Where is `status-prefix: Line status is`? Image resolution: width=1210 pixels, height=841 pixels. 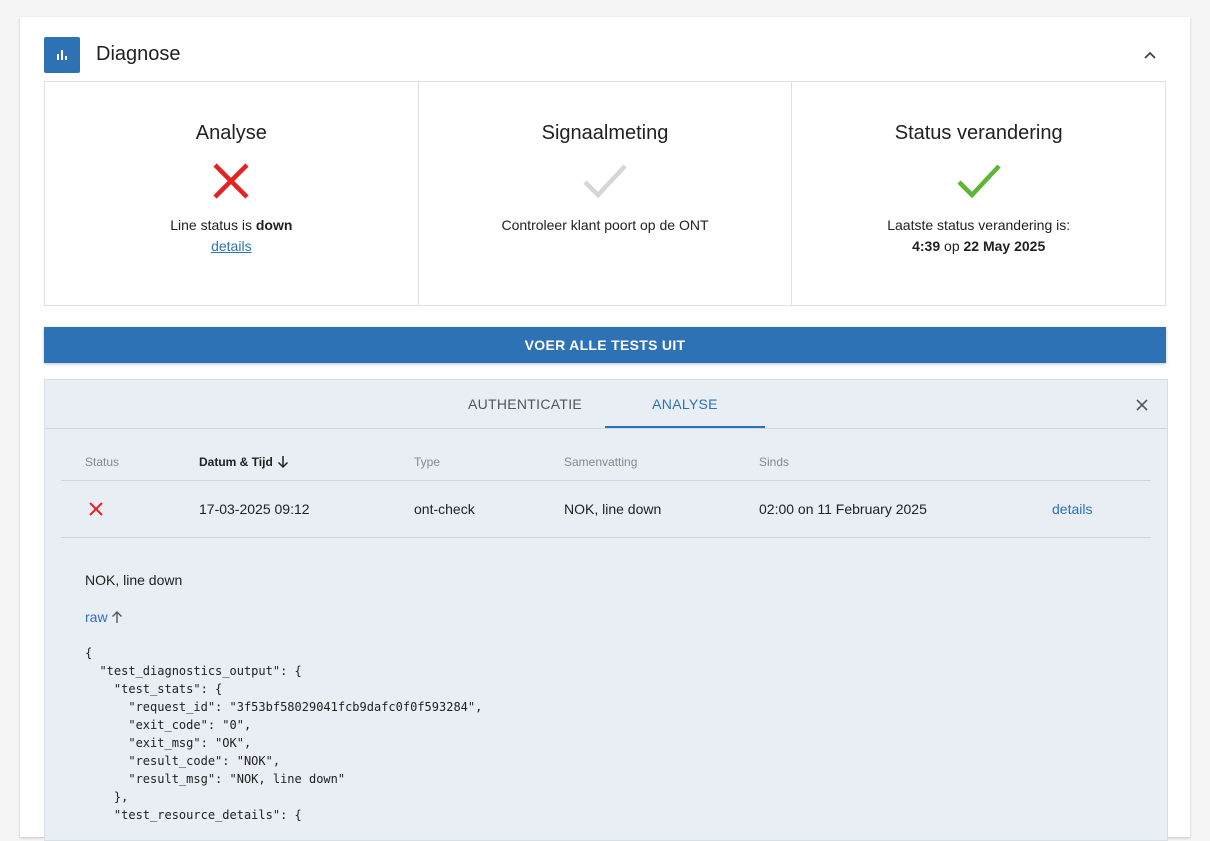 status-prefix: Line status is is located at coordinates (213, 225).